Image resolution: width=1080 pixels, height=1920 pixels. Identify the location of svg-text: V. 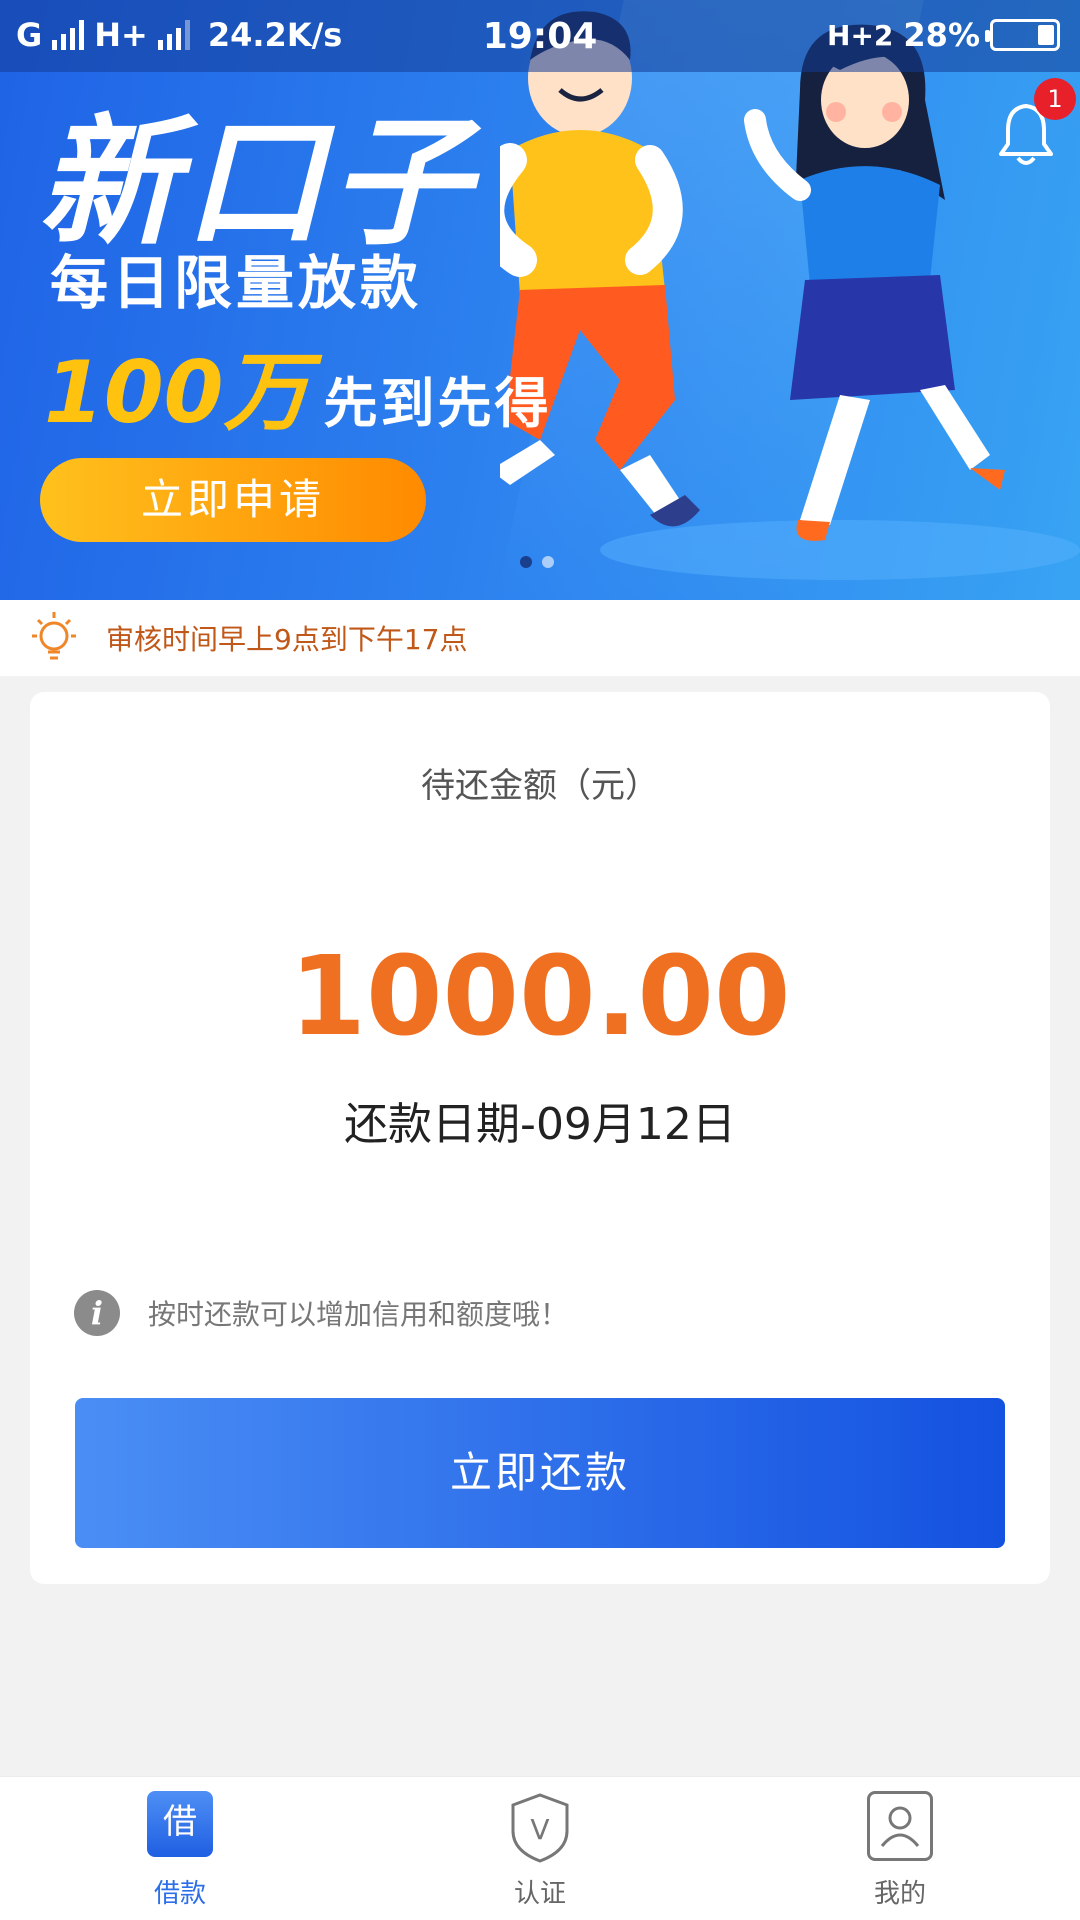
(539, 1829).